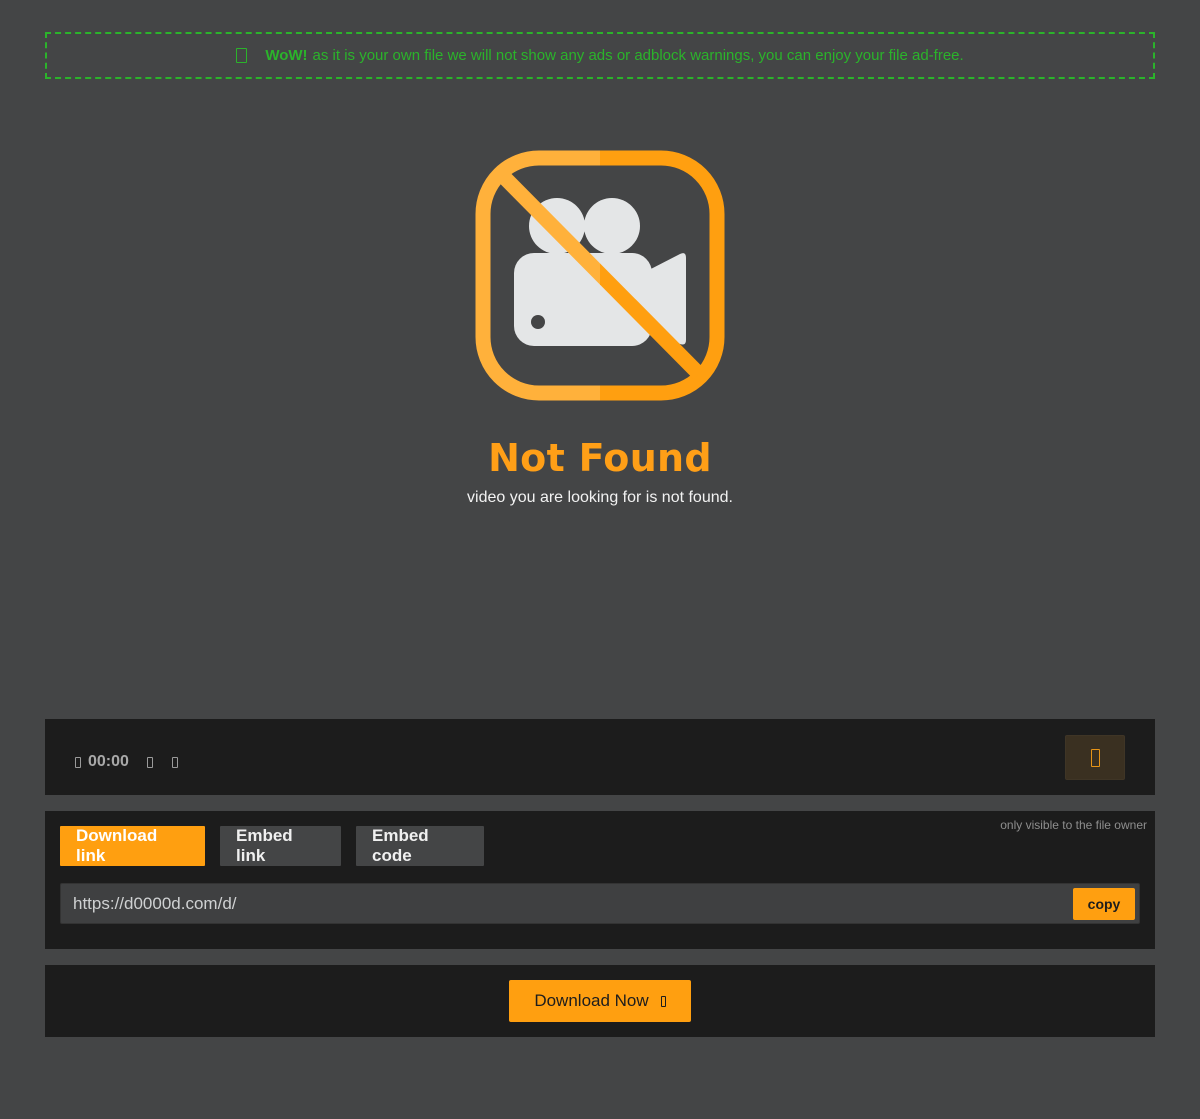 The height and width of the screenshot is (1119, 1200). Describe the element at coordinates (1073, 825) in the screenshot. I see `owner-note: only visible to the file owner` at that location.